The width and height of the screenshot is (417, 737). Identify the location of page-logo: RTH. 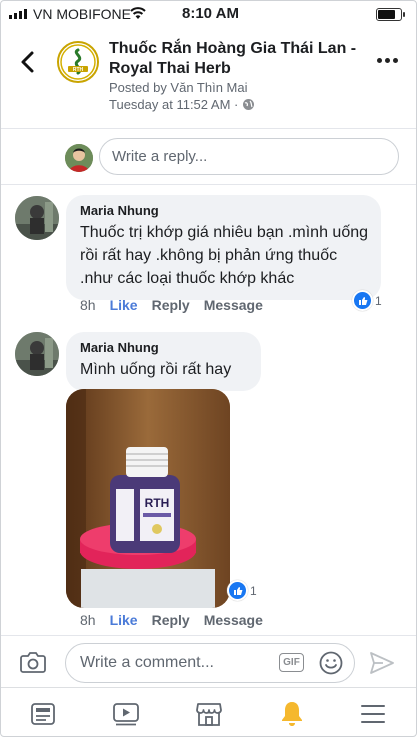
(78, 62).